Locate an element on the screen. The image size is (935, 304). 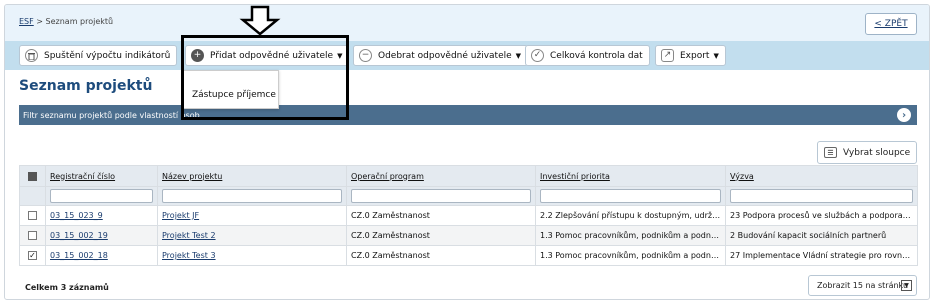
select-all-cell is located at coordinates (32, 176).